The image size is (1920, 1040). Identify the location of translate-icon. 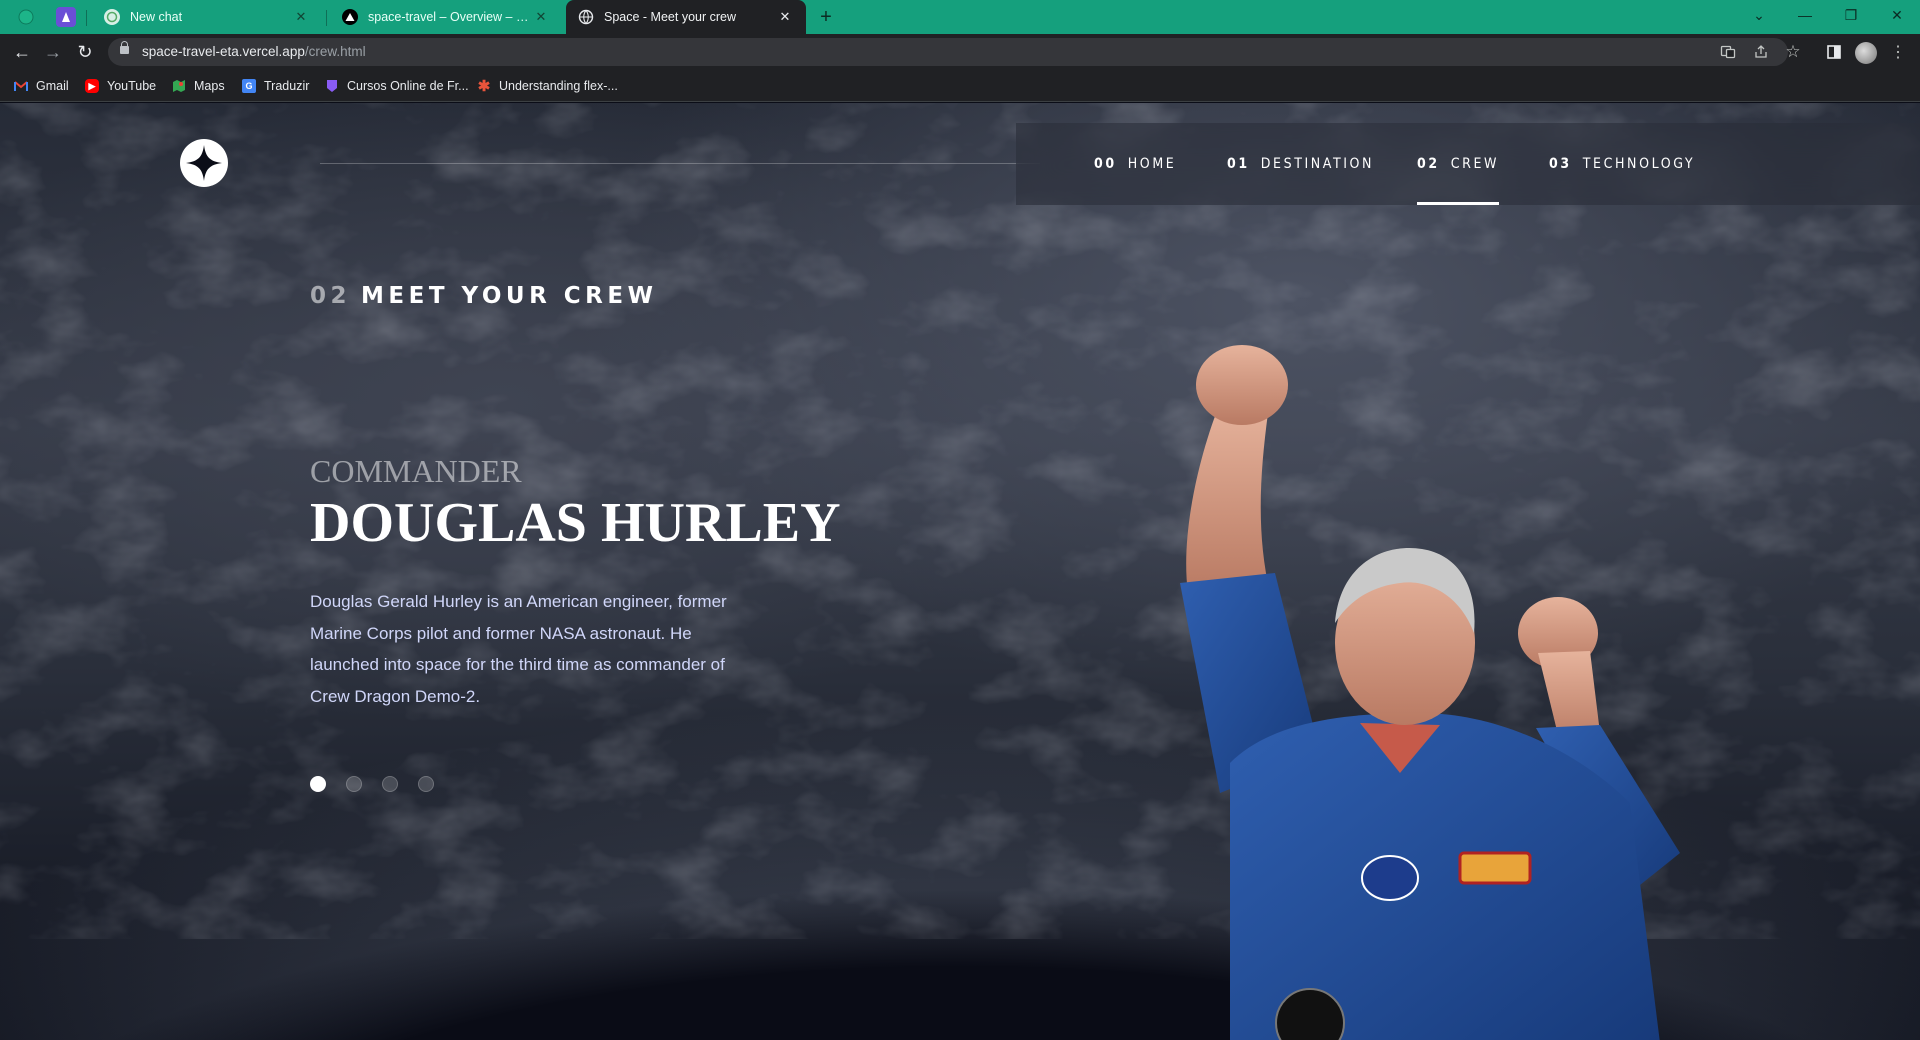
(1728, 52).